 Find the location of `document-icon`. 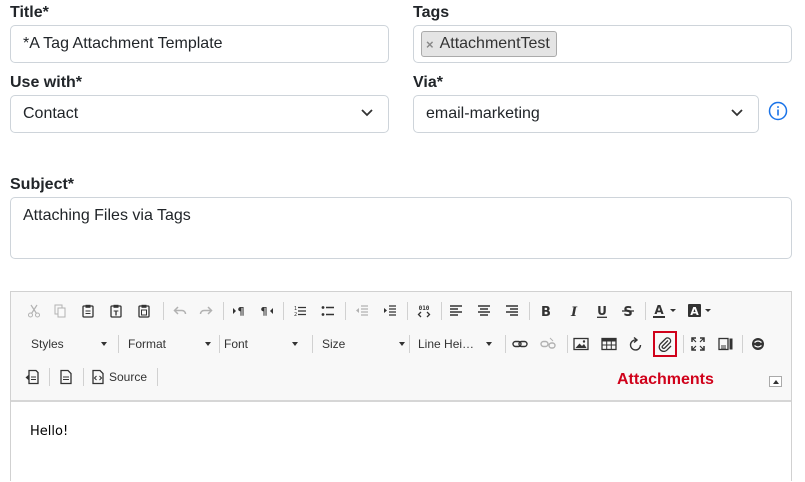

document-icon is located at coordinates (66, 377).